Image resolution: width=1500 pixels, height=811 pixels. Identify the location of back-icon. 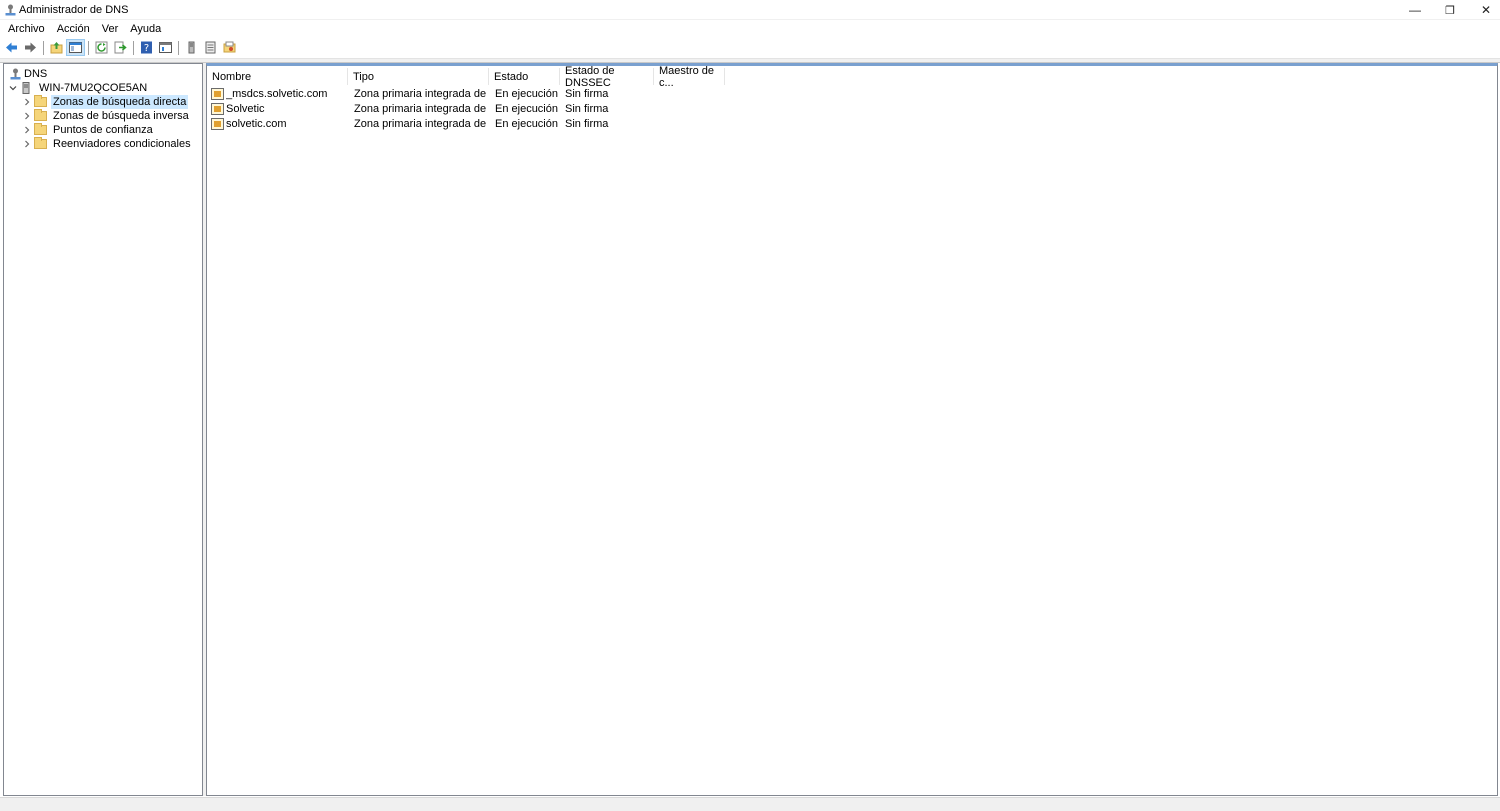
(11, 47).